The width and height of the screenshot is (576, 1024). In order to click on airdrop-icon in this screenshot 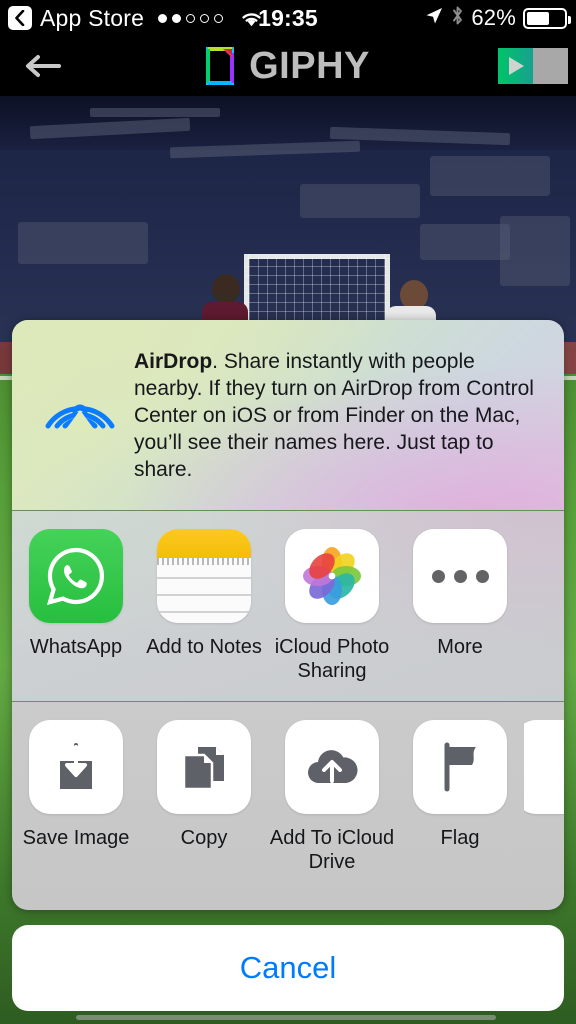, I will do `click(80, 398)`.